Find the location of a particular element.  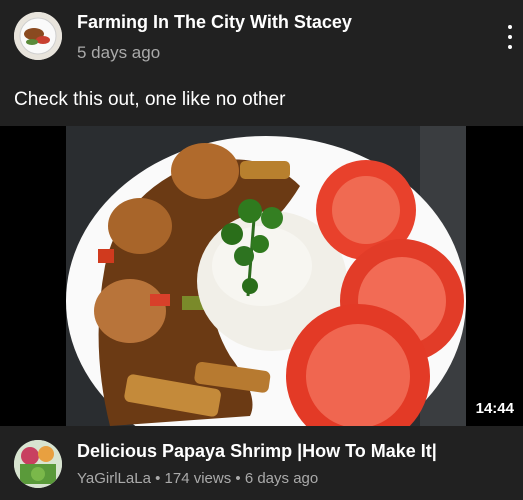

video-views: 174 views is located at coordinates (198, 478).